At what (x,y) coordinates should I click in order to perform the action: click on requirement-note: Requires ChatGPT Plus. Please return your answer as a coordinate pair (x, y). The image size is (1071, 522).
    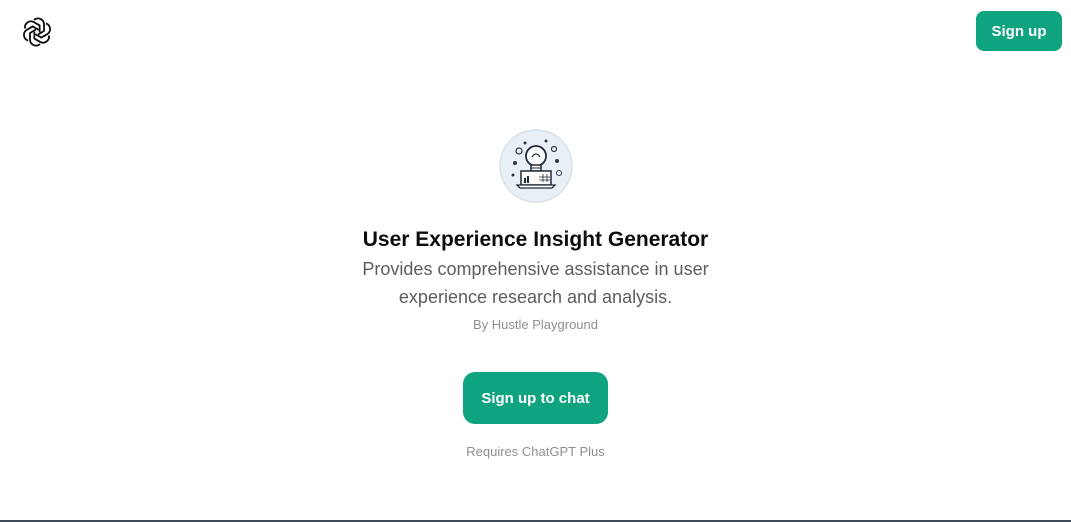
    Looking at the image, I should click on (535, 451).